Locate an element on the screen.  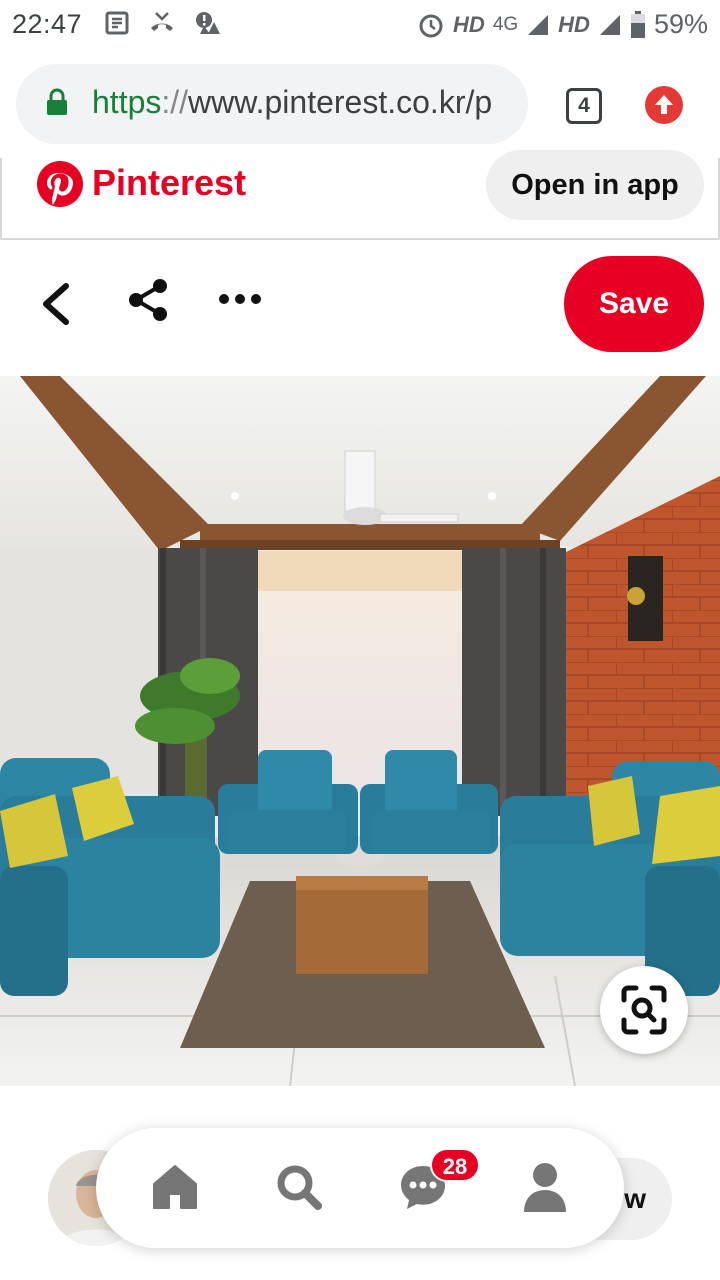
network-type: 4G is located at coordinates (505, 24).